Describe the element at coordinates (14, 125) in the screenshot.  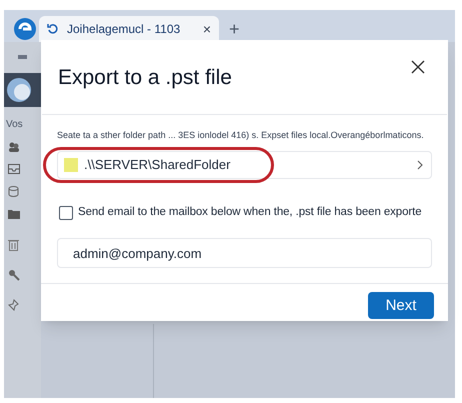
I see `sidebar-label: Vos` at that location.